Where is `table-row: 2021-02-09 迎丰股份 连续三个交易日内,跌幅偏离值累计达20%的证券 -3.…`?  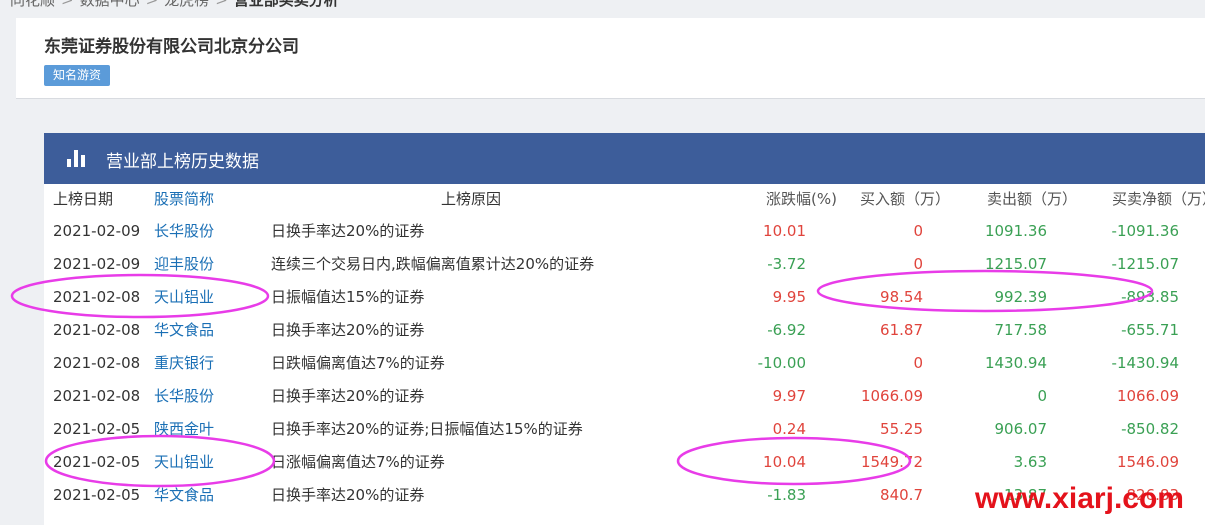 table-row: 2021-02-09 迎丰股份 连续三个交易日内,跌幅偏离值累计达20%的证券 -3.… is located at coordinates (624, 264).